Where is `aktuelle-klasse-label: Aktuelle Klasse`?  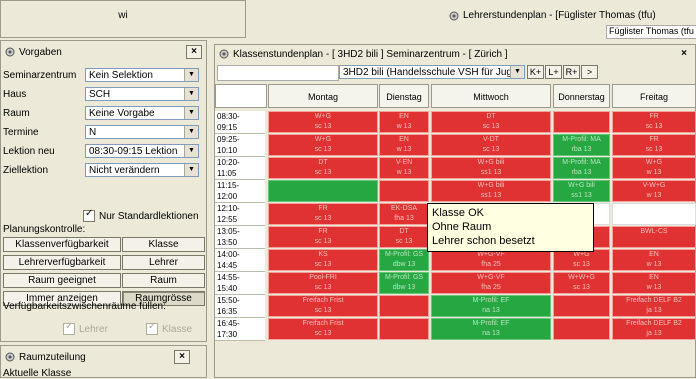
aktuelle-klasse-label: Aktuelle Klasse is located at coordinates (37, 373).